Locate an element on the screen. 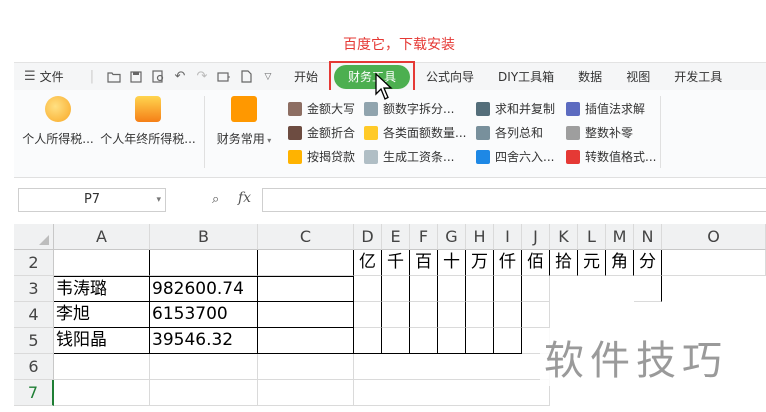  tab-view: 视图 is located at coordinates (638, 77).